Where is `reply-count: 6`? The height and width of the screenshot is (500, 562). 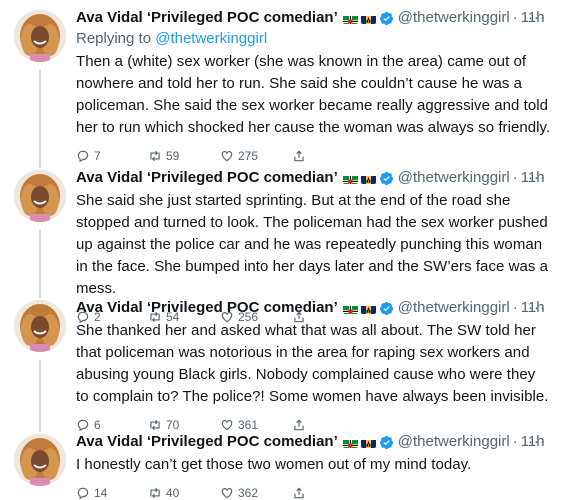
reply-count: 6 is located at coordinates (97, 425).